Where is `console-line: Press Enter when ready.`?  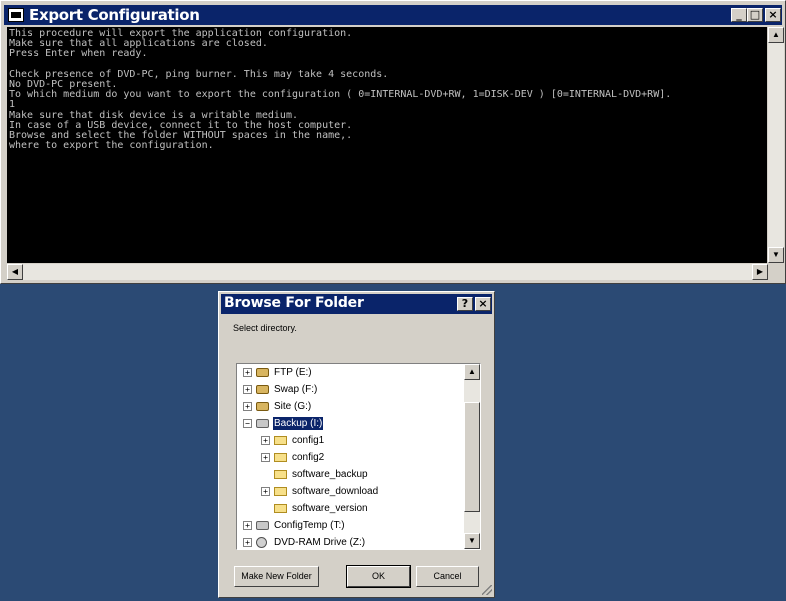
console-line: Press Enter when ready. is located at coordinates (78, 54).